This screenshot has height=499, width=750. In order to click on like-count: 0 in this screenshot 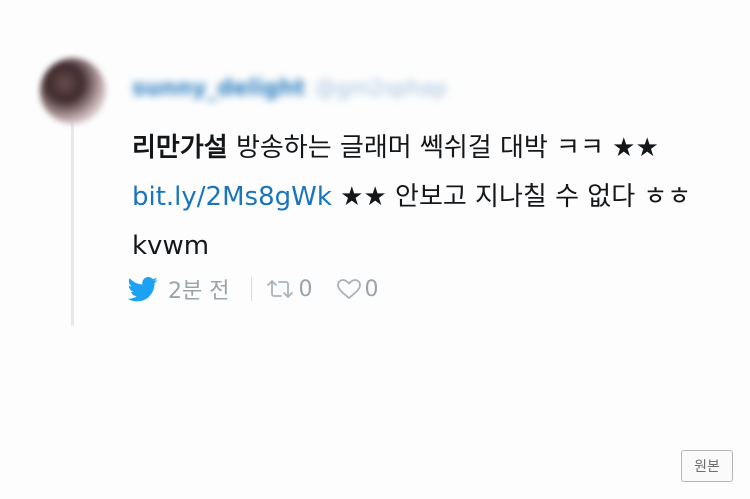, I will do `click(371, 289)`.